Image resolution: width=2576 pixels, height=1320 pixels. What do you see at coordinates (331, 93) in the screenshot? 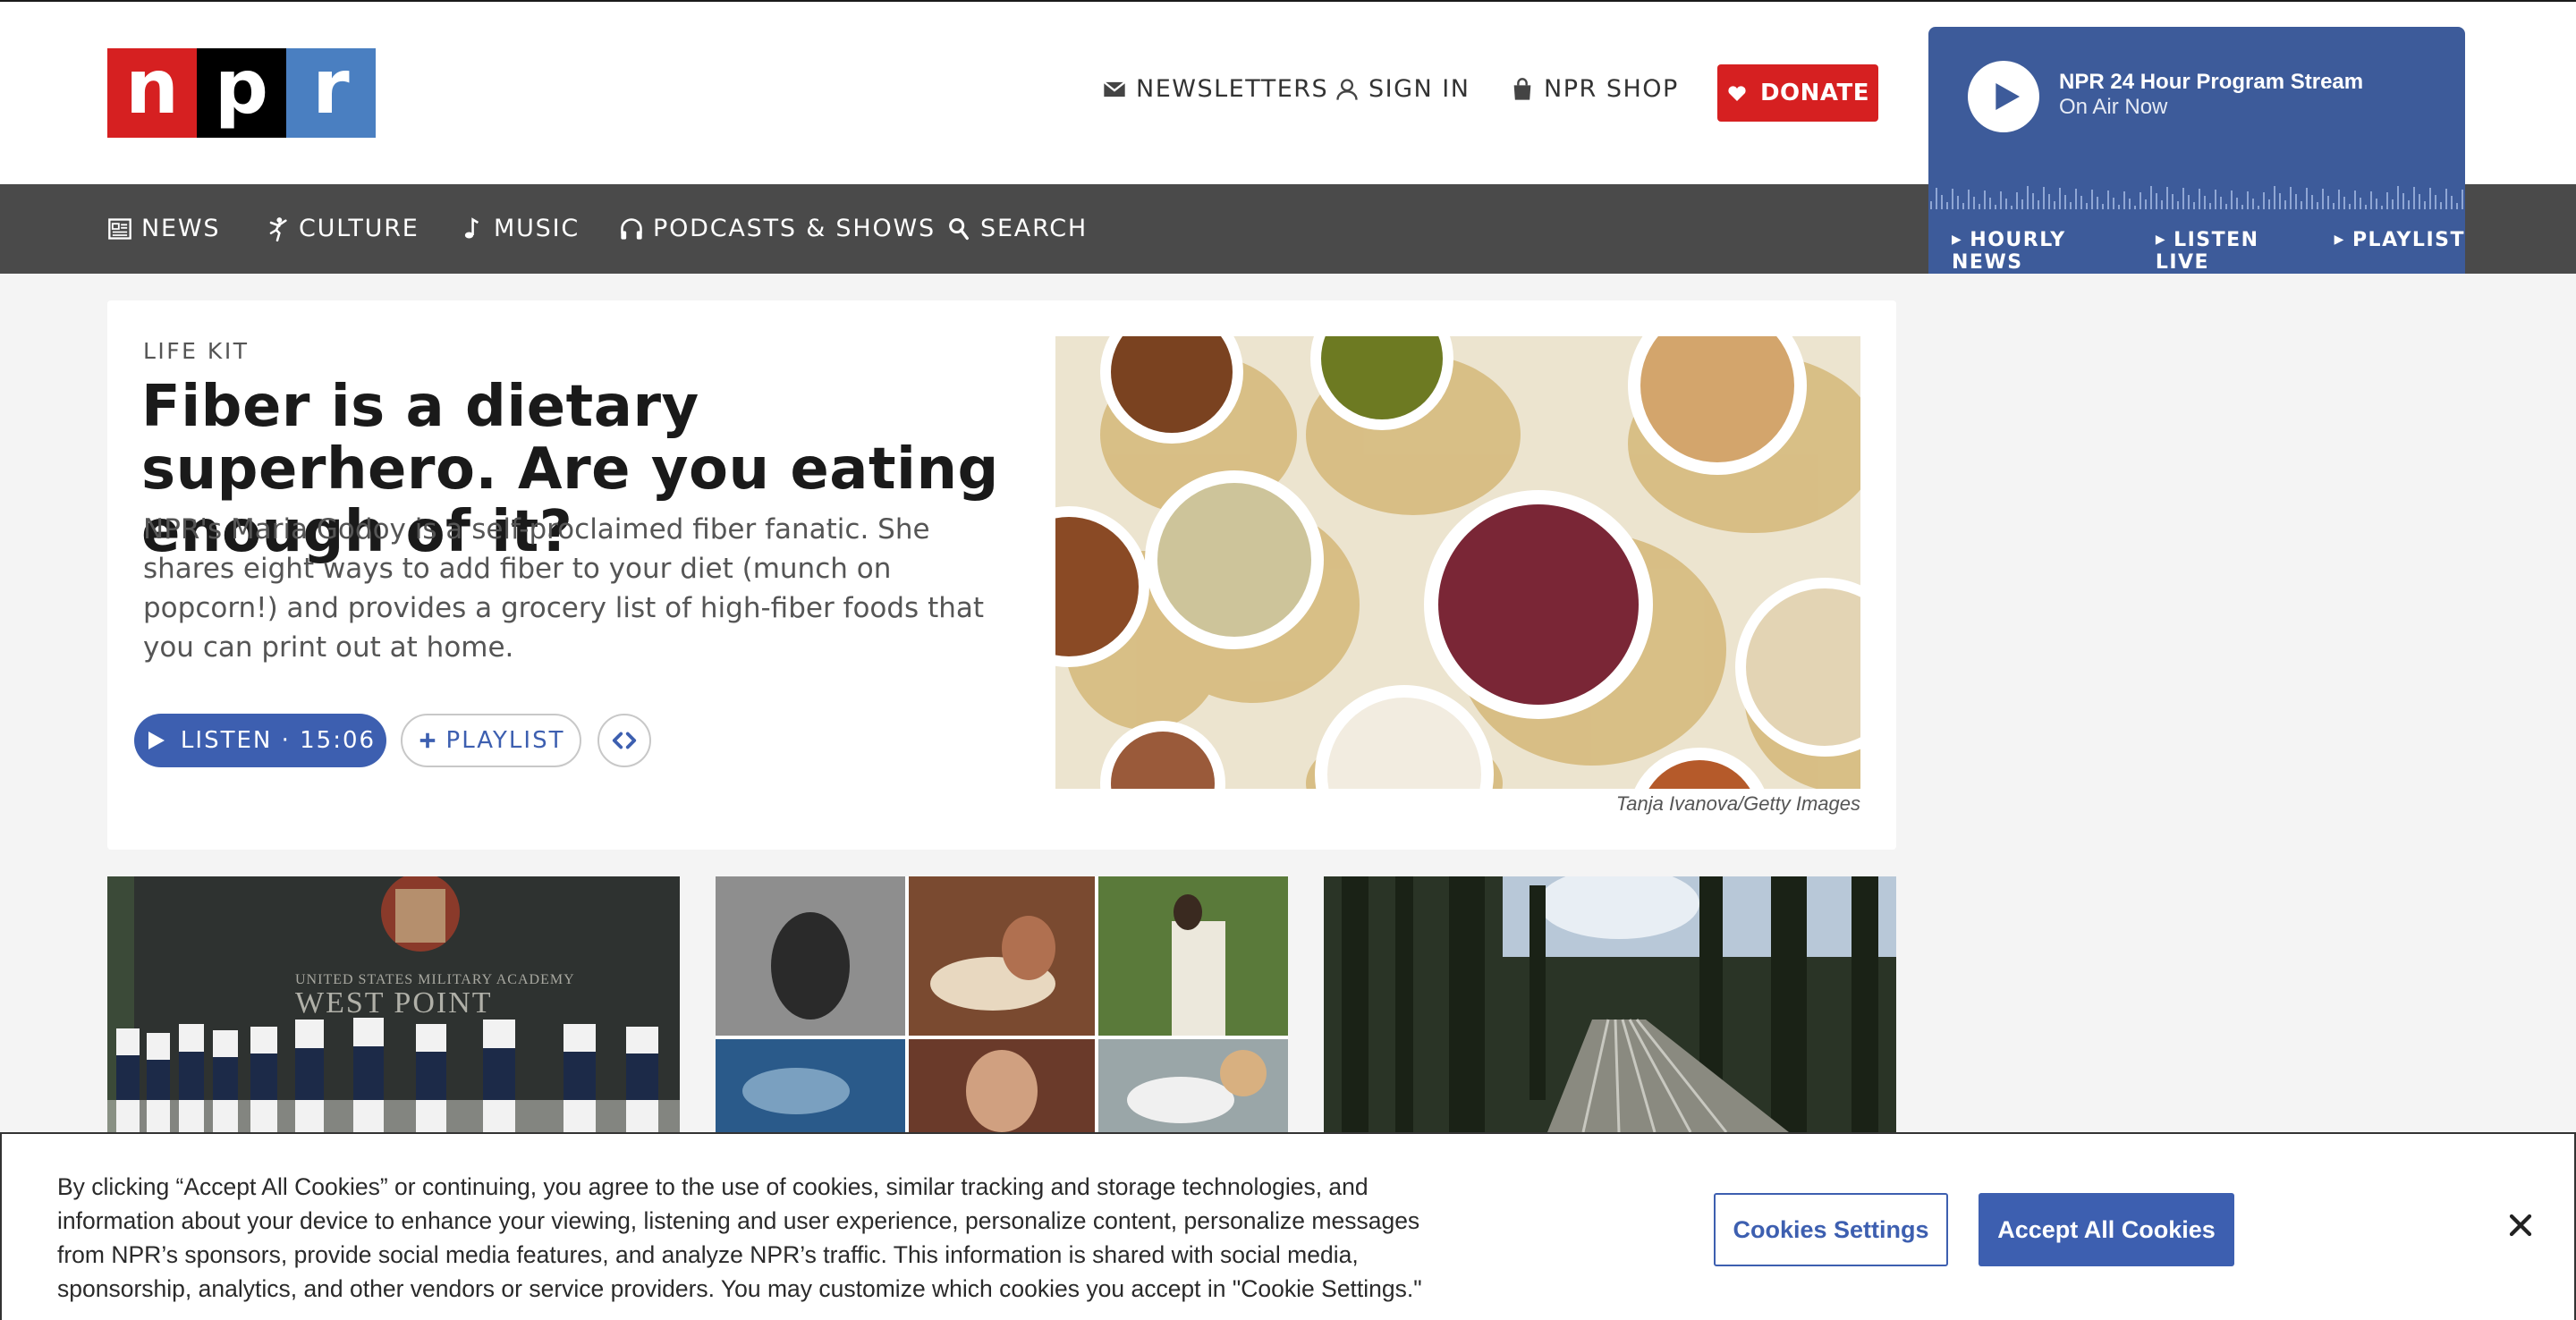
I see `logo-letter-r: r` at bounding box center [331, 93].